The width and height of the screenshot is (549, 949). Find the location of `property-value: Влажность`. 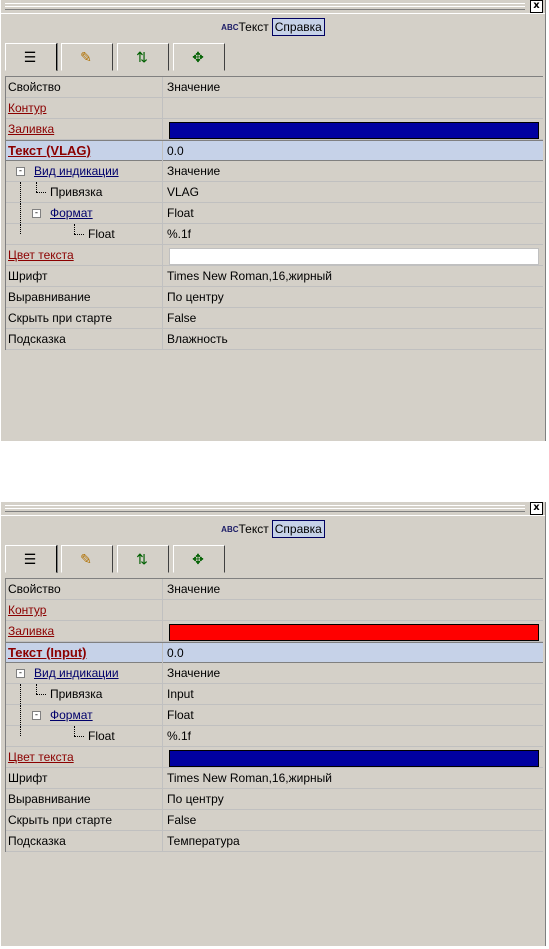

property-value: Влажность is located at coordinates (353, 339).